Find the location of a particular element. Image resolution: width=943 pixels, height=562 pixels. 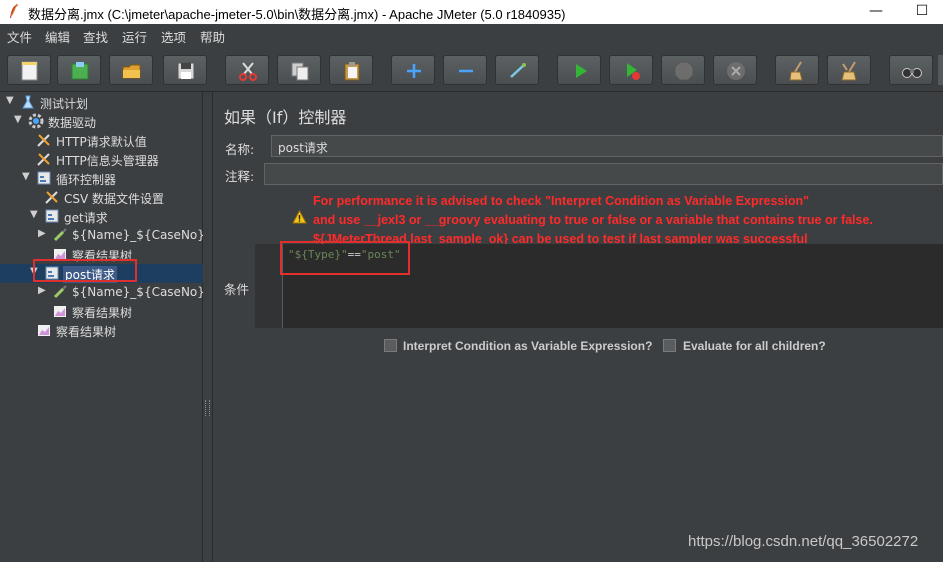

search-button is located at coordinates (911, 70).